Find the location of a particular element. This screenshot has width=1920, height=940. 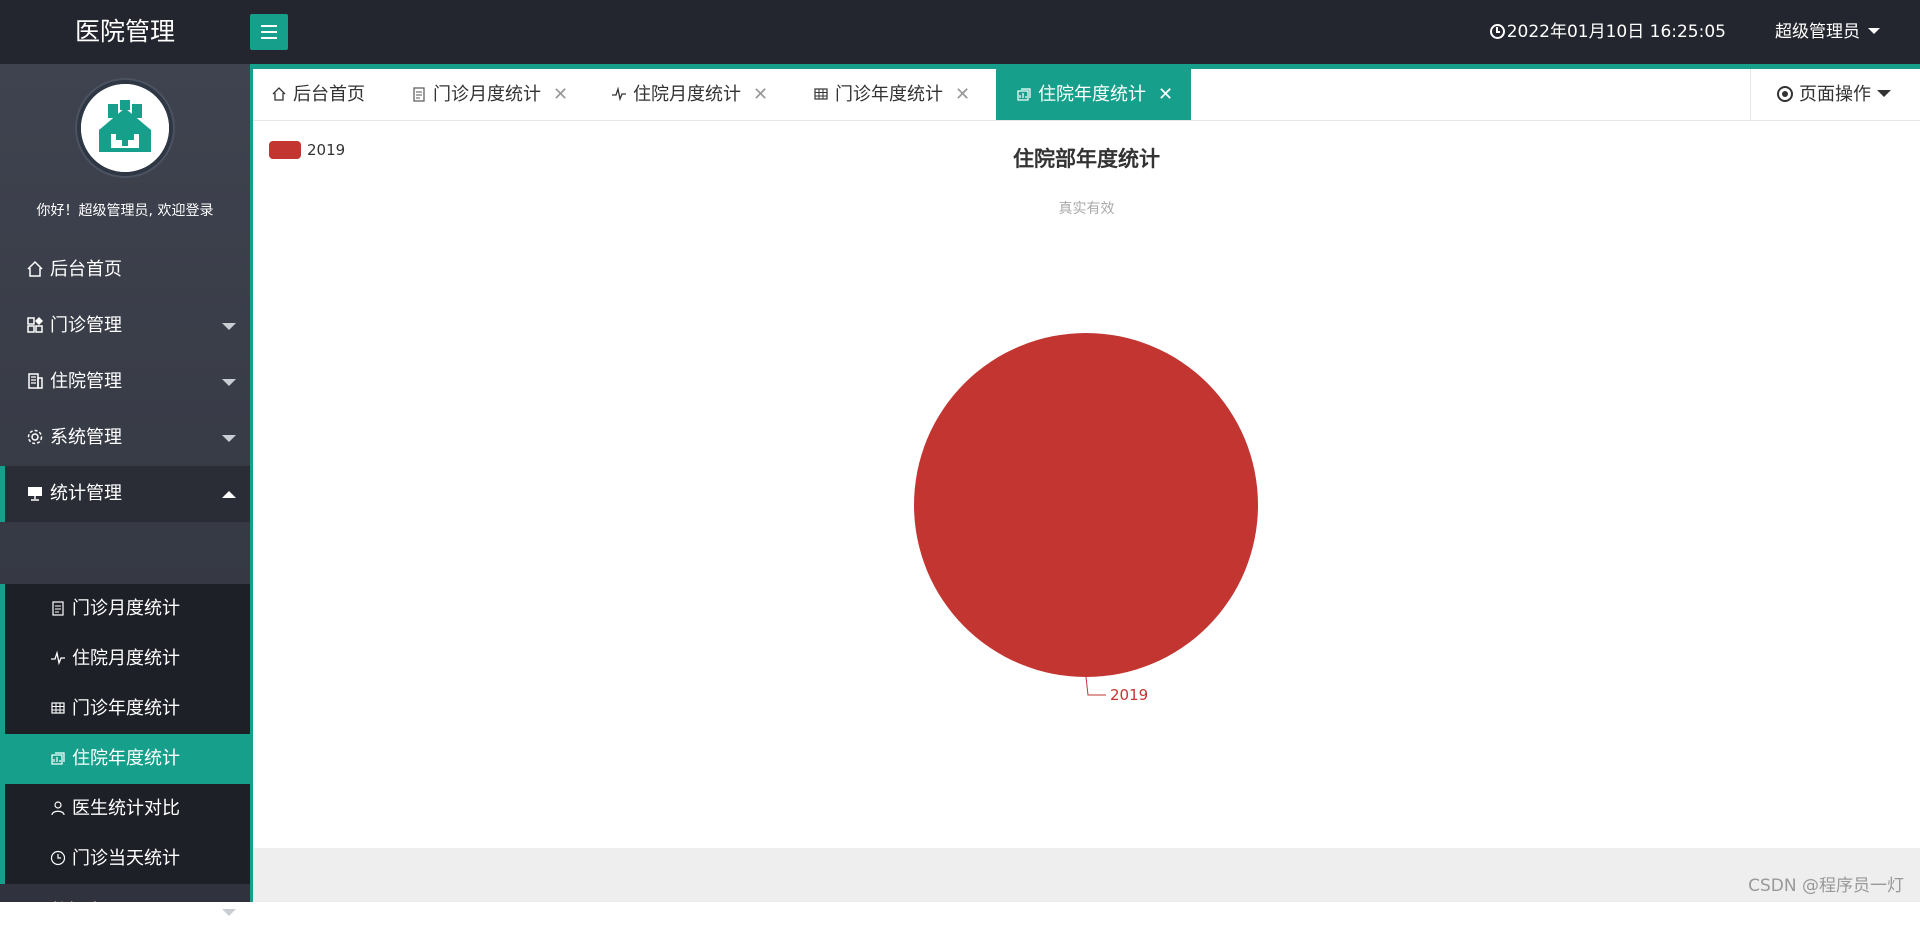

monitor-icon is located at coordinates (35, 494).